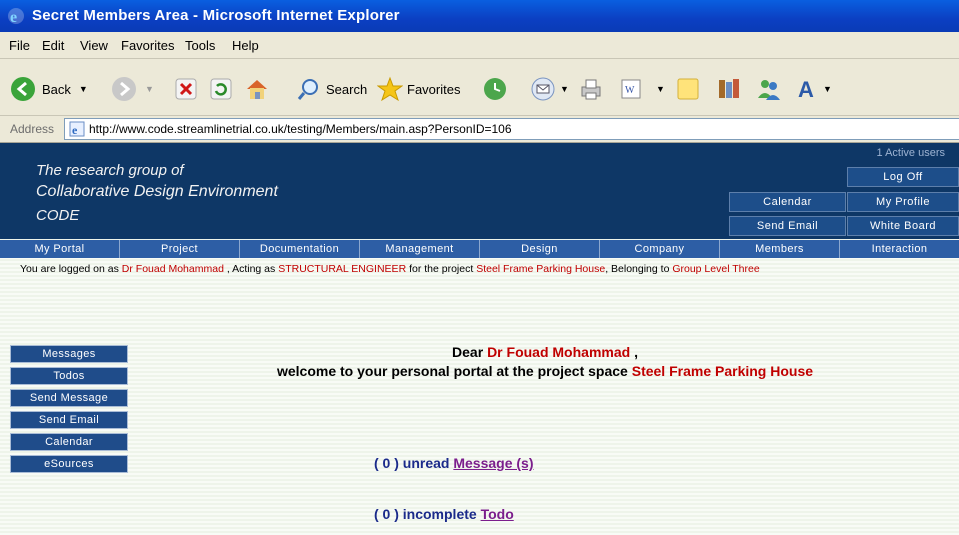 This screenshot has width=959, height=535. I want to click on mail-button: ▼, so click(549, 89).